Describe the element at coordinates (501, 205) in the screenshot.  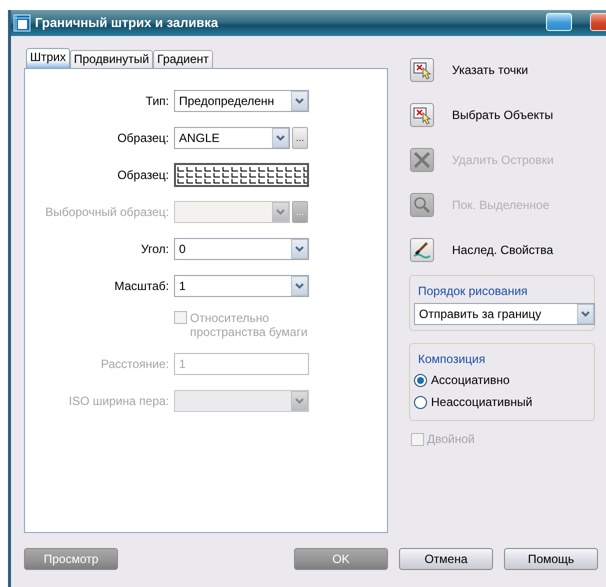
I see `action-label: Пок. Выделенное` at that location.